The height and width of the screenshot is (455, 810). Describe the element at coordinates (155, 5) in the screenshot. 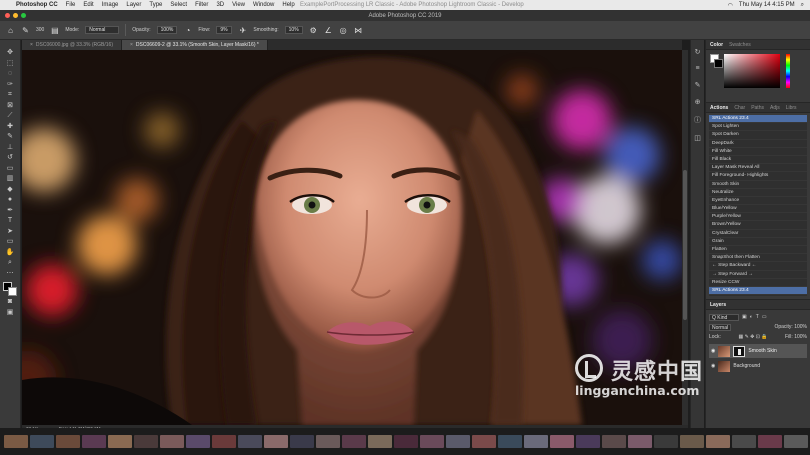

I see `menu-type: Type` at that location.